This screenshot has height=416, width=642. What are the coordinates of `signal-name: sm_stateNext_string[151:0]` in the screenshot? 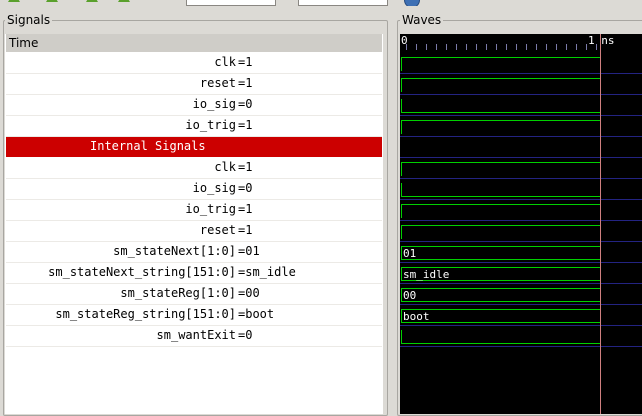 It's located at (142, 272).